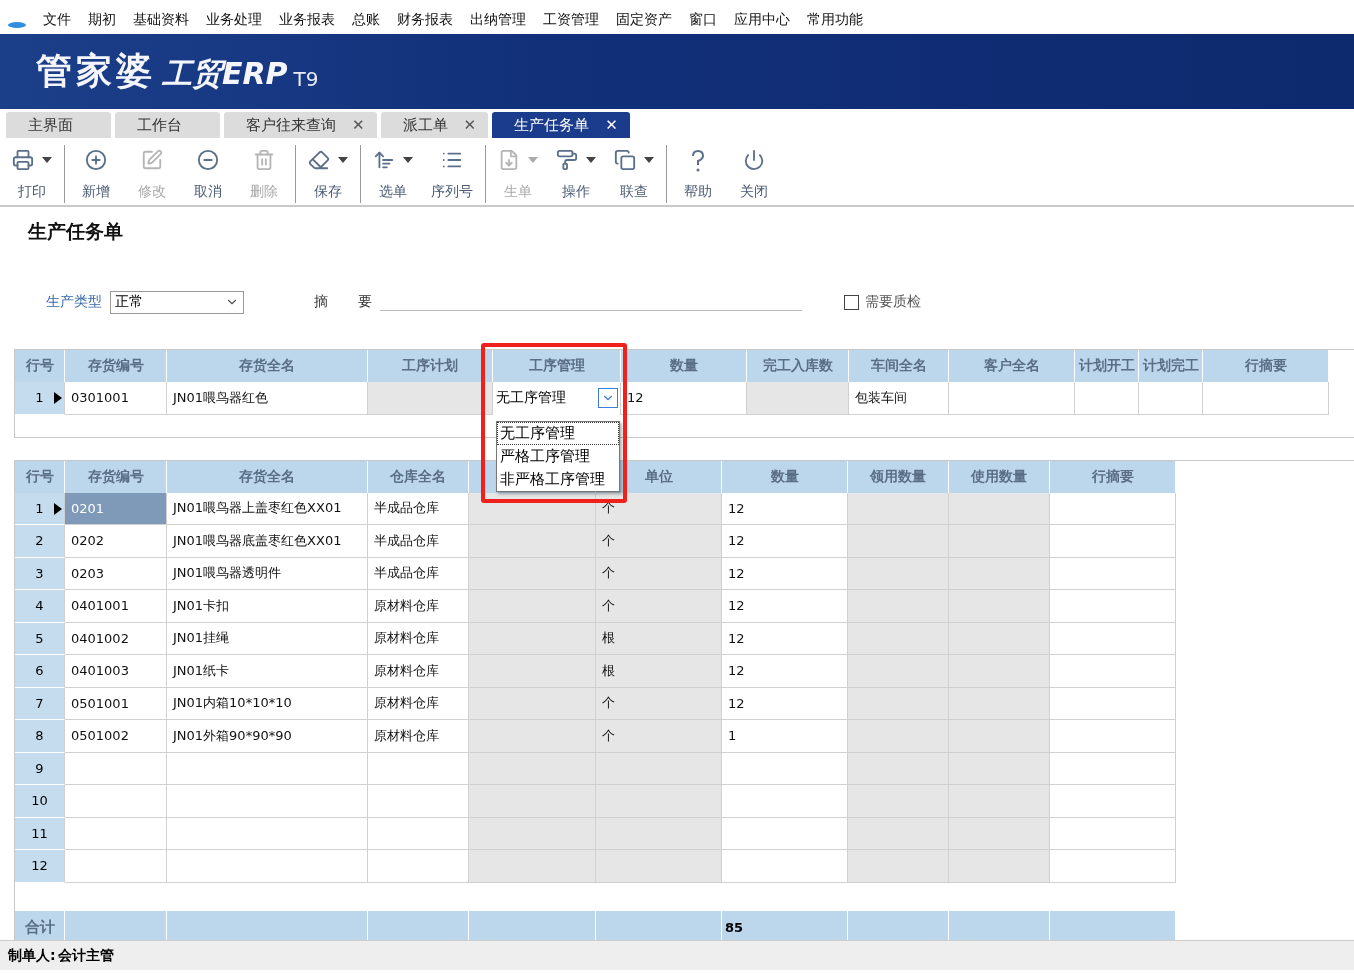 Image resolution: width=1354 pixels, height=973 pixels. Describe the element at coordinates (898, 476) in the screenshot. I see `column-header: 领用数量` at that location.